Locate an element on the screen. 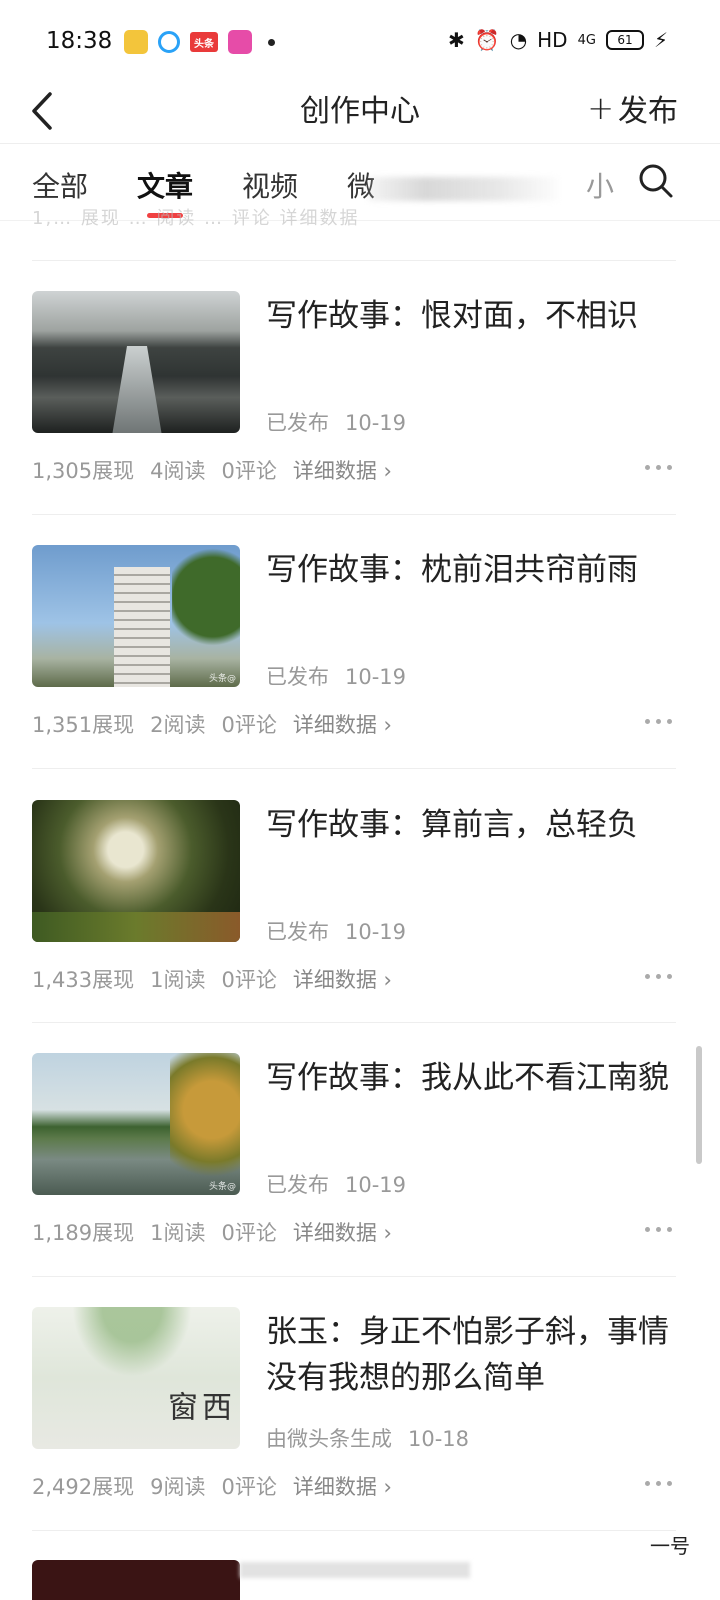 This screenshot has height=1600, width=720. article-stats: 1,305展现 4阅读 0评论 详细数据 › is located at coordinates (212, 470).